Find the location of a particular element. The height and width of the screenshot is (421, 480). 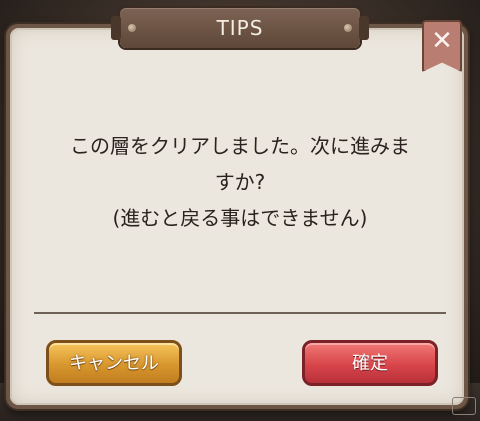

confirm-button: 確定 is located at coordinates (370, 363).